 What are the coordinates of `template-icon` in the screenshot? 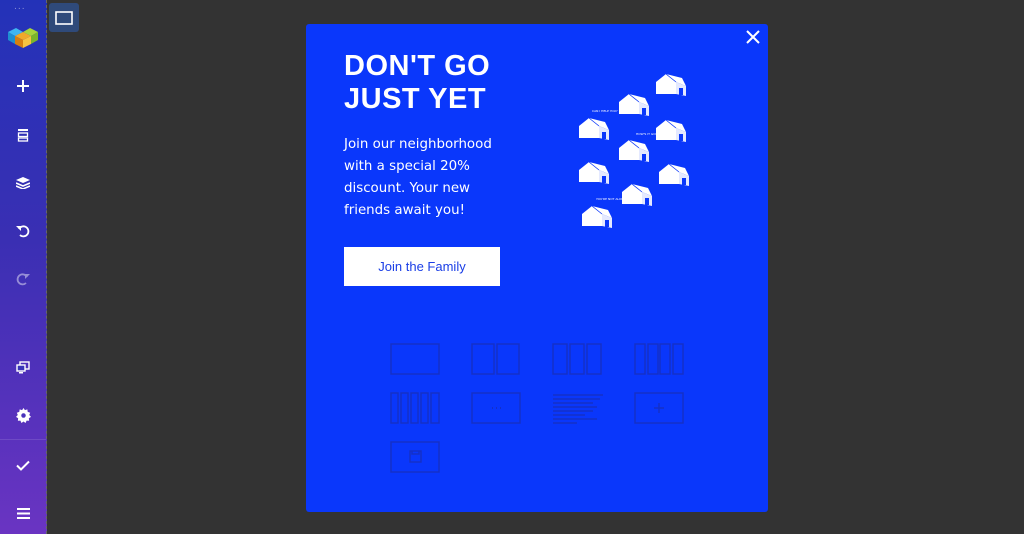 It's located at (23, 135).